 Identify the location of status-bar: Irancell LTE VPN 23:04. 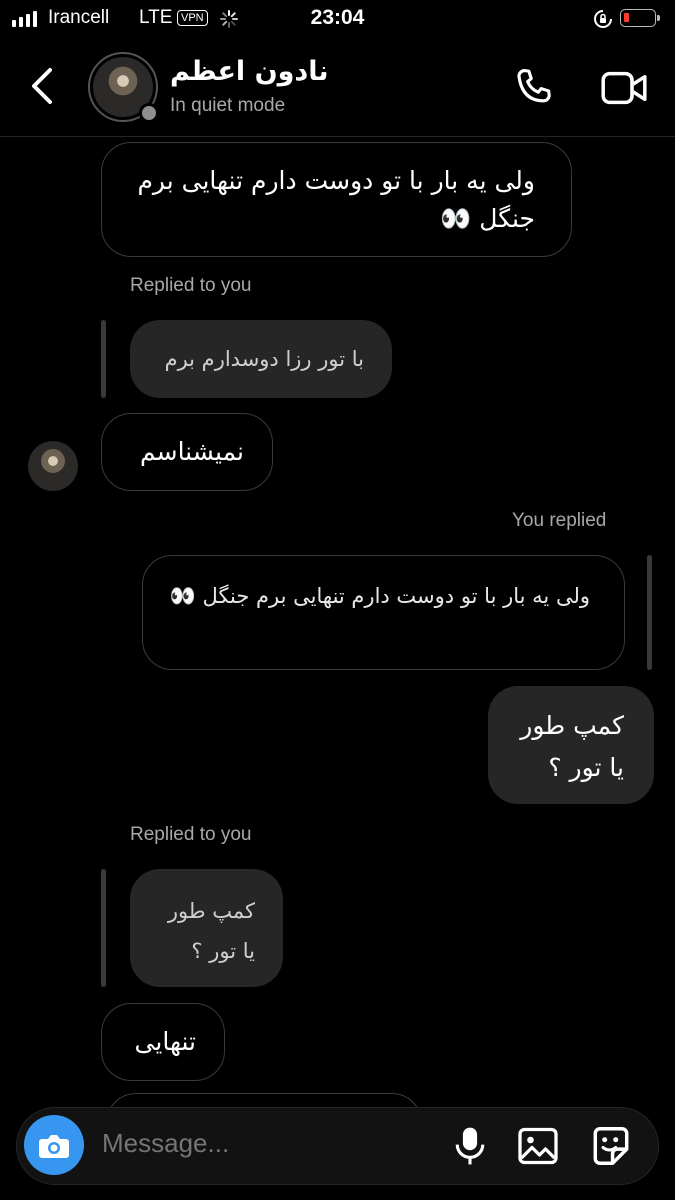
(337, 20).